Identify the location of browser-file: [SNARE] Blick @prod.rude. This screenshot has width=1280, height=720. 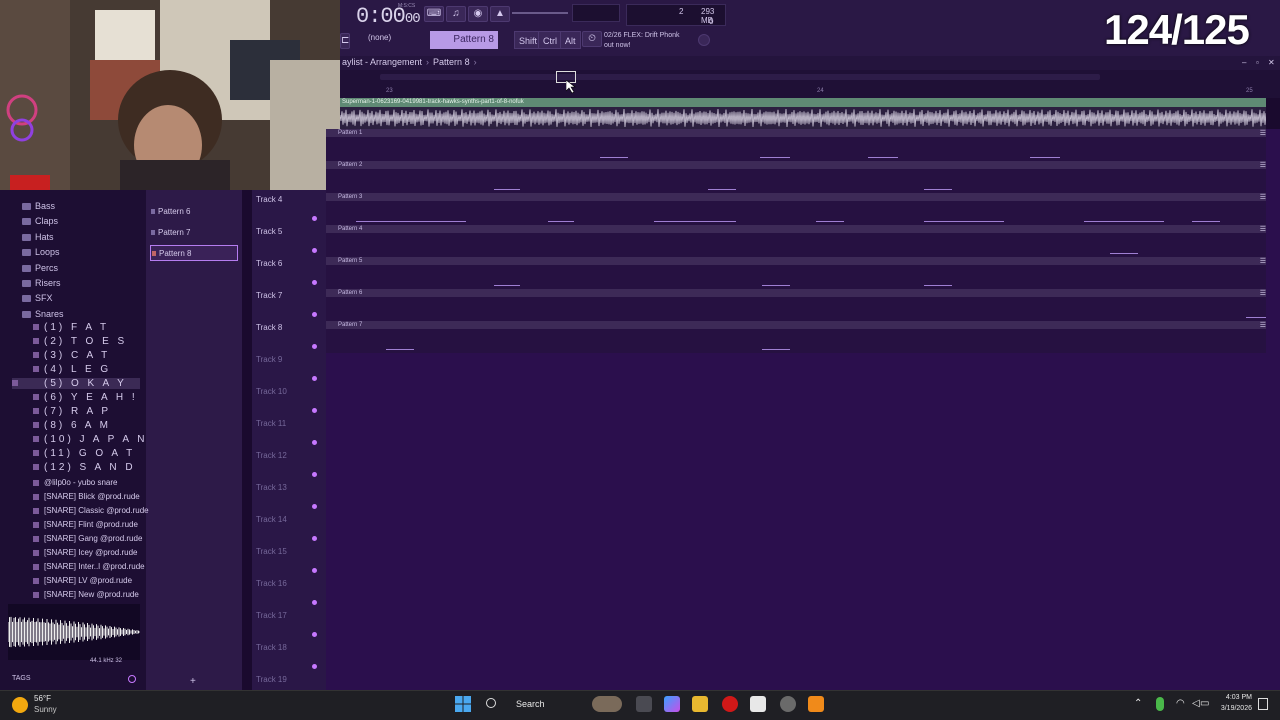
(86, 496).